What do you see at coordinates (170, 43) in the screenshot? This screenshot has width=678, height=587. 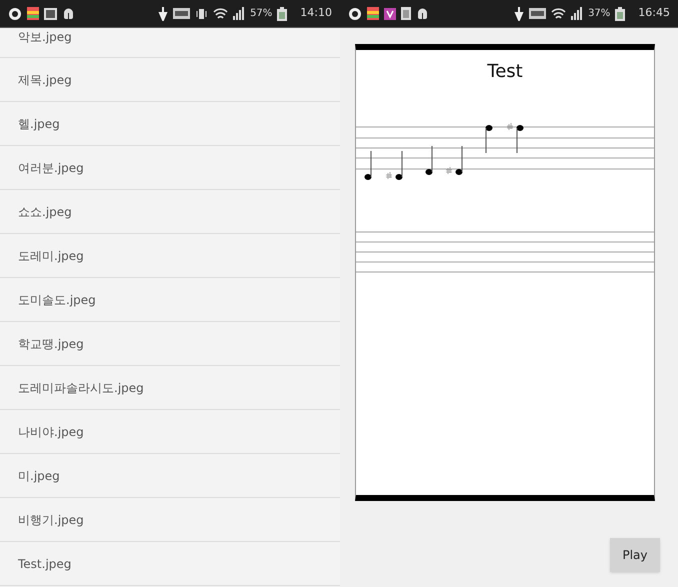 I see `file-list-item: 악보.jpeg` at bounding box center [170, 43].